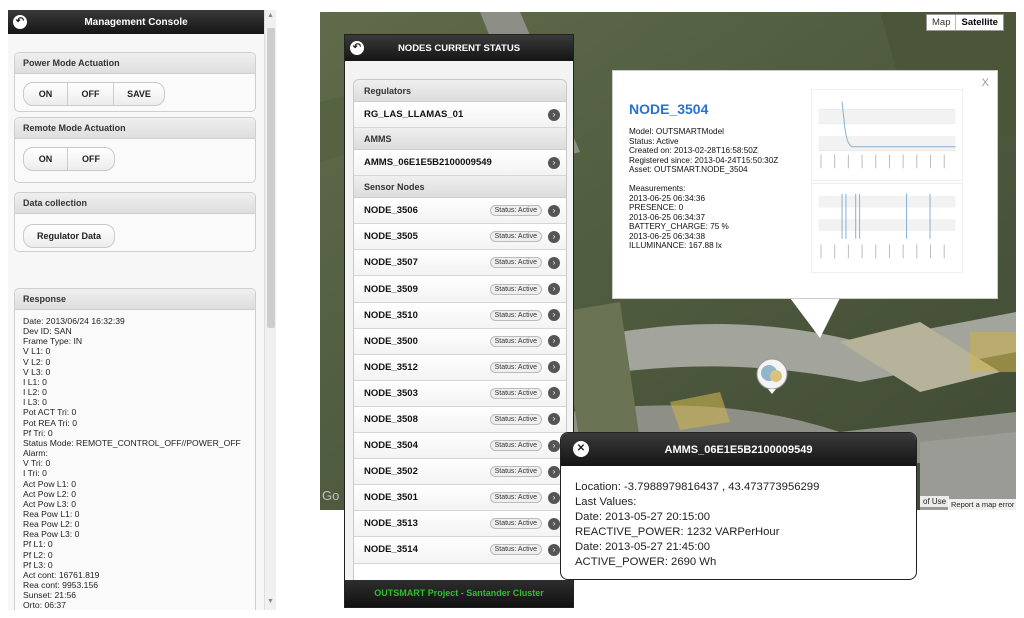 The image size is (1024, 618). I want to click on regulator-row: RG_LAS_LLAMAS_01 ›, so click(460, 115).